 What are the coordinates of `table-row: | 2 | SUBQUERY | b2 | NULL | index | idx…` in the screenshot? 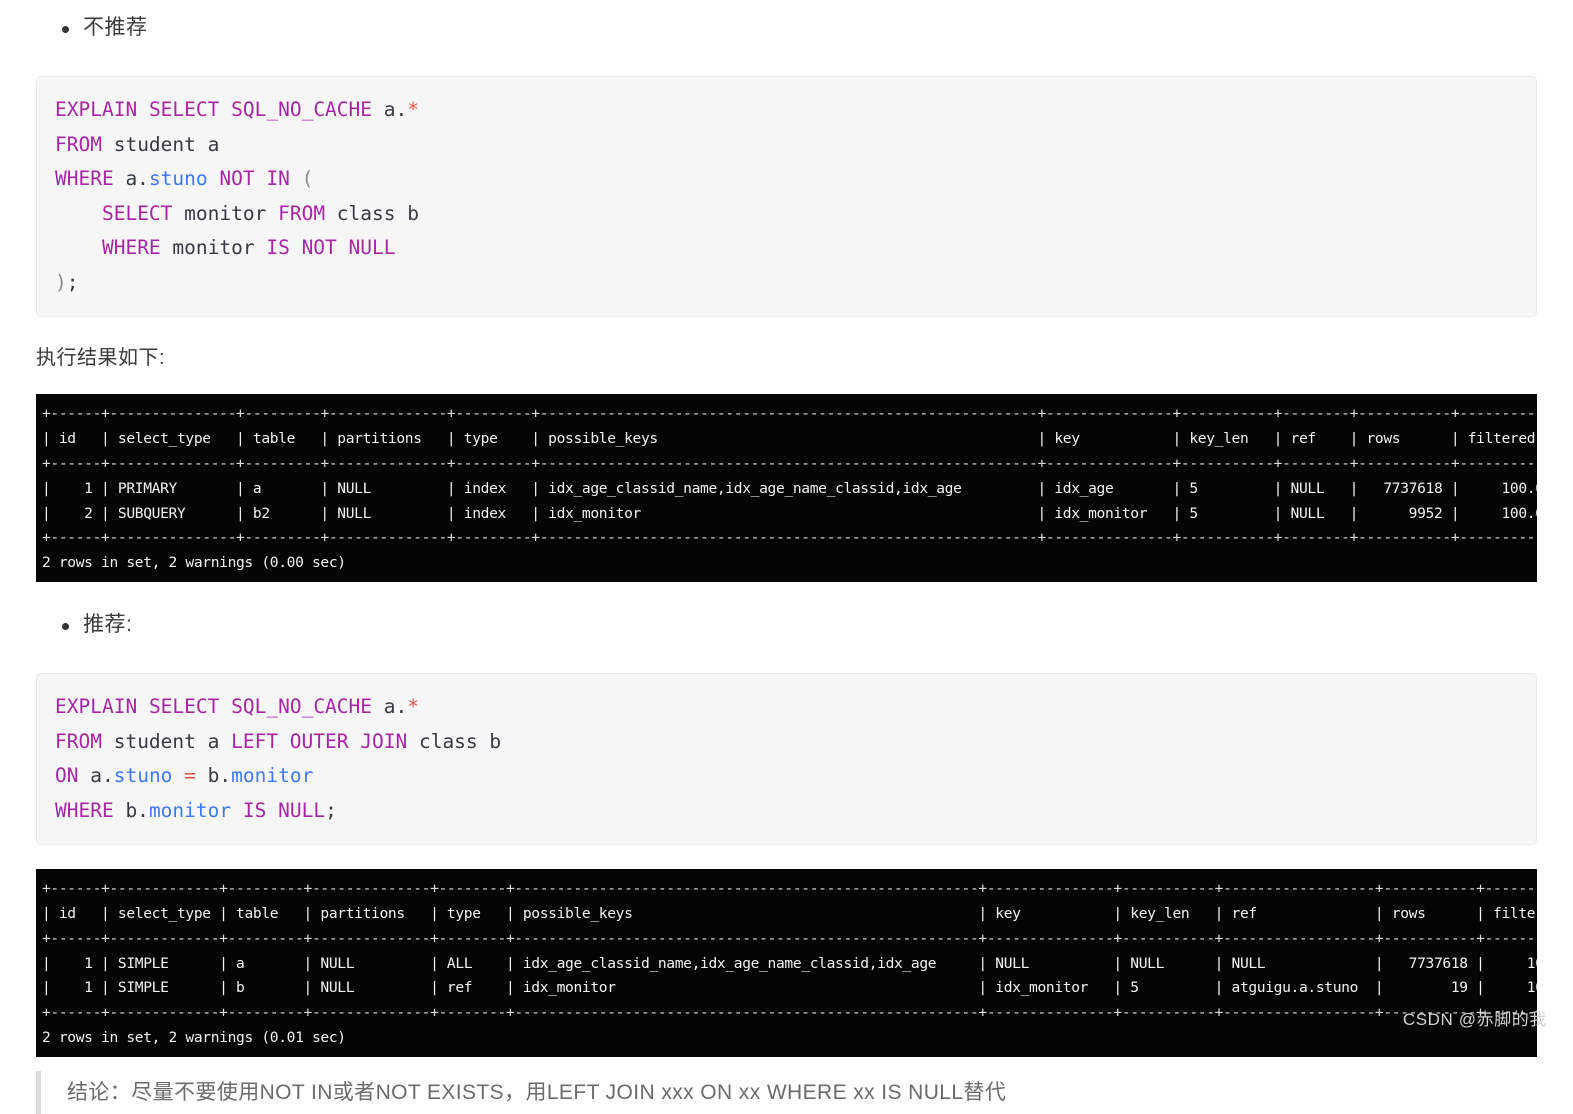 It's located at (789, 513).